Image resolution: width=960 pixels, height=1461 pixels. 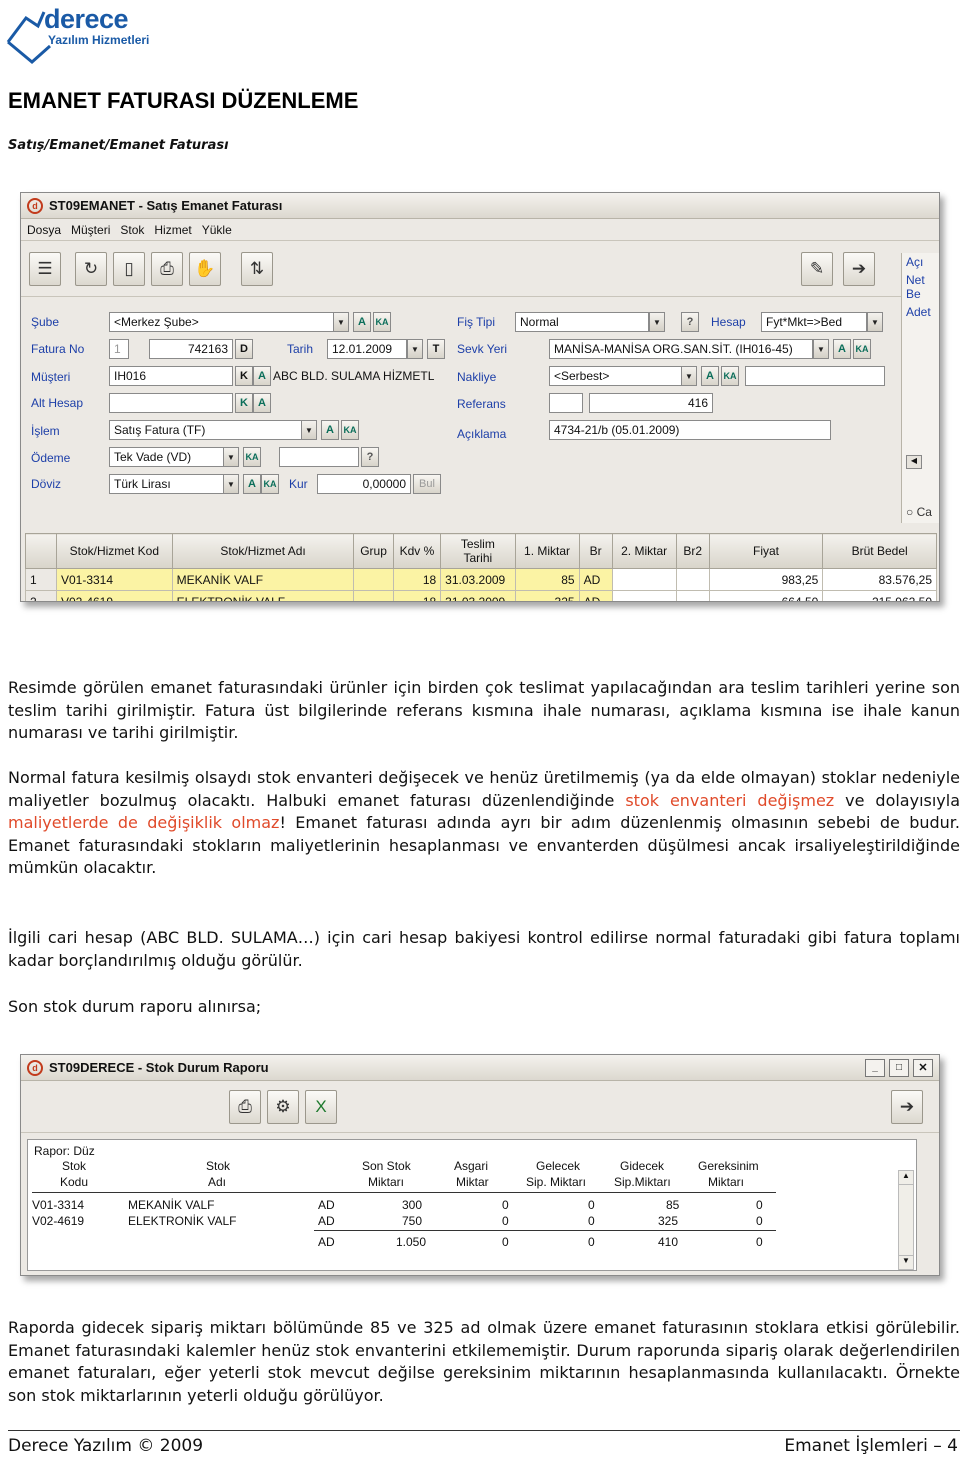 What do you see at coordinates (899, 1068) in the screenshot?
I see `maximize-button: □` at bounding box center [899, 1068].